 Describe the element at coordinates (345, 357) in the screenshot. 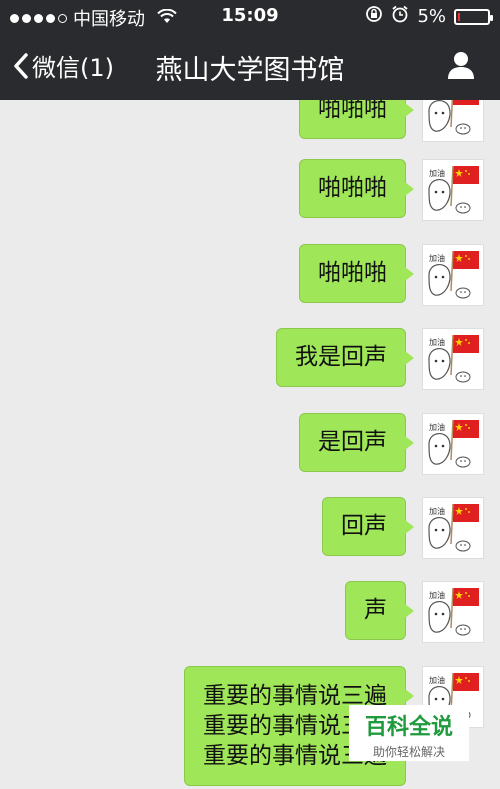

I see `message-bubble: 我是回声` at that location.